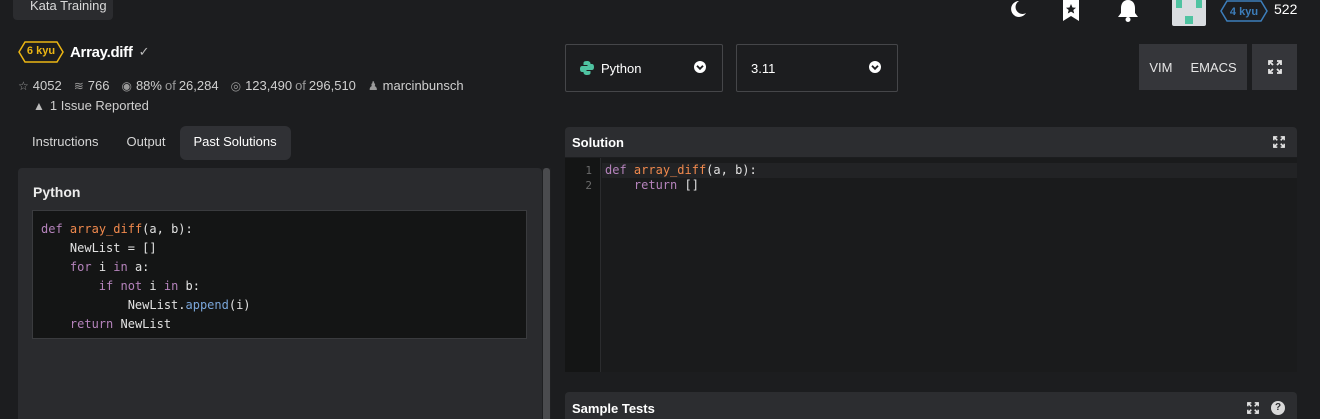 The image size is (1320, 419). What do you see at coordinates (293, 85) in the screenshot?
I see `completions-stat: ◎ 123,490 of 296,510` at bounding box center [293, 85].